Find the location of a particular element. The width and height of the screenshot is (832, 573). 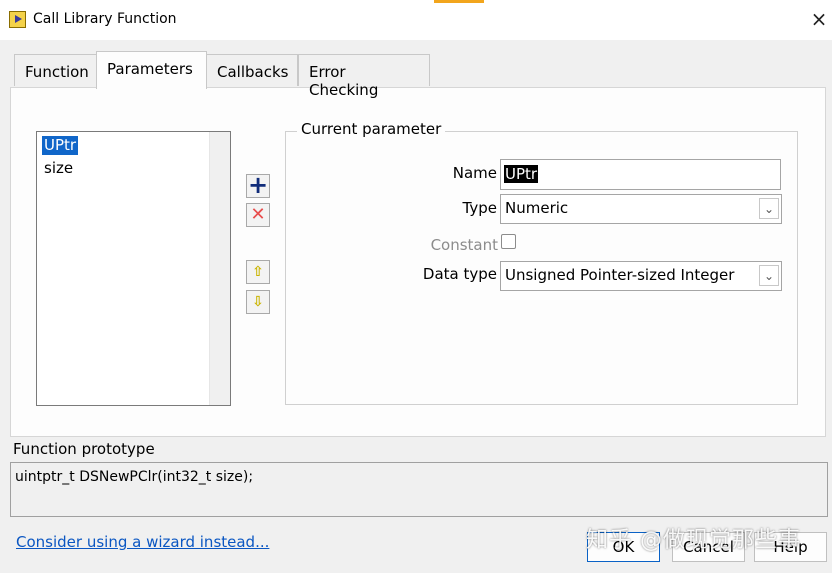

background-window-strip is located at coordinates (459, 1).